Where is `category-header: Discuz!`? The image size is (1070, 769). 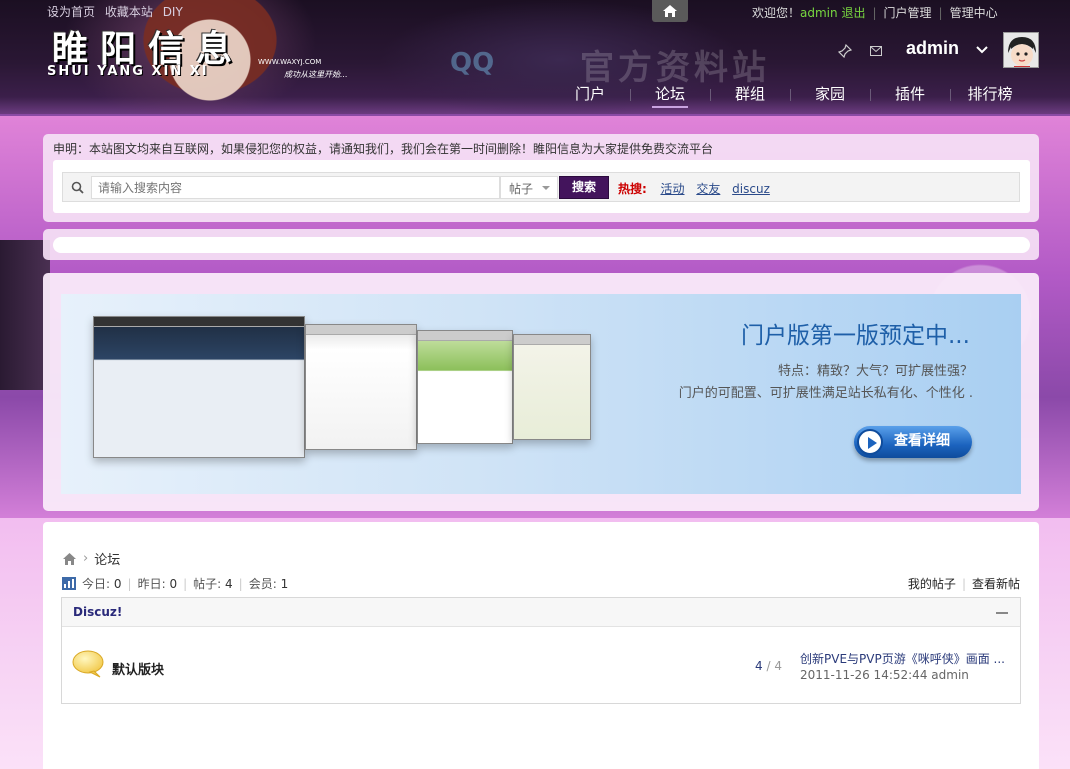 category-header: Discuz! is located at coordinates (541, 612).